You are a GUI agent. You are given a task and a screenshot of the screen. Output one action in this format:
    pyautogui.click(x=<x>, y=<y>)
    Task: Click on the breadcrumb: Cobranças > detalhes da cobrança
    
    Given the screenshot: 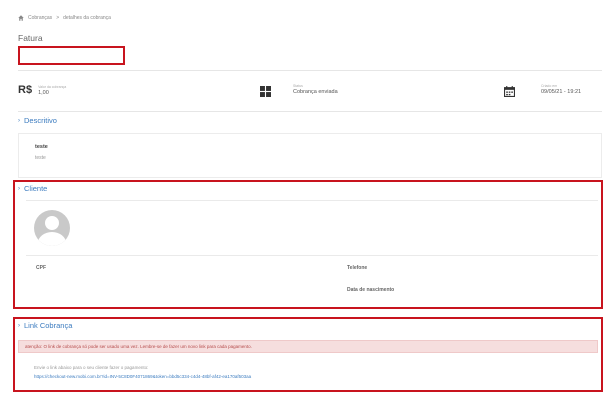 What is the action you would take?
    pyautogui.click(x=64, y=18)
    